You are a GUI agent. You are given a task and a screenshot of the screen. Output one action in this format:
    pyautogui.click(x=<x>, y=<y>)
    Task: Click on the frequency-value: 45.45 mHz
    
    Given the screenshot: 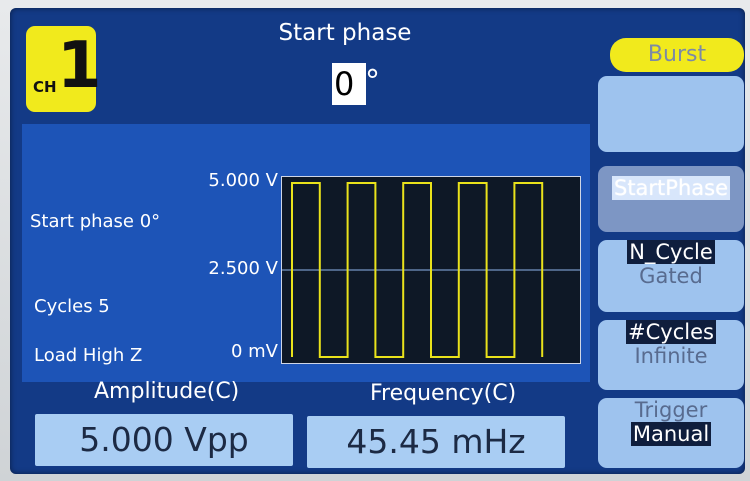 What is the action you would take?
    pyautogui.click(x=436, y=442)
    